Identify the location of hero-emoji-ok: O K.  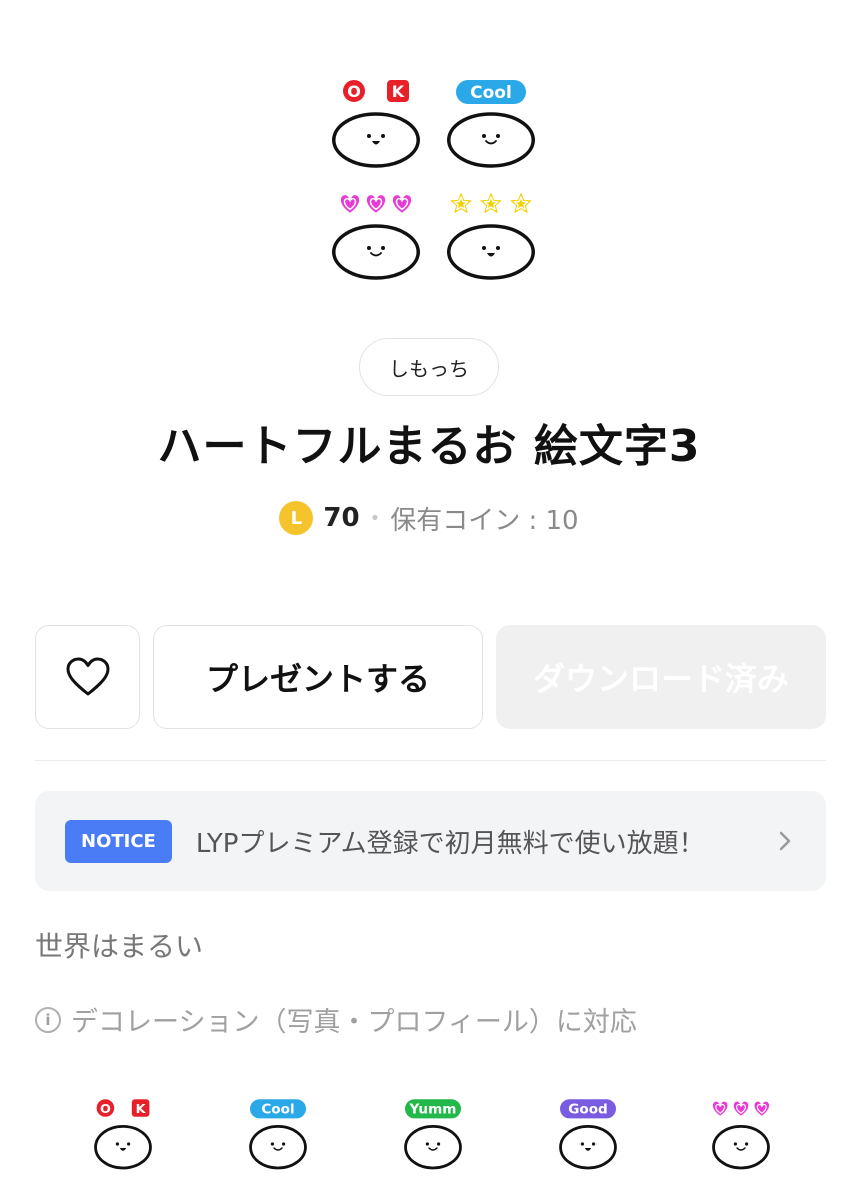
(376, 126).